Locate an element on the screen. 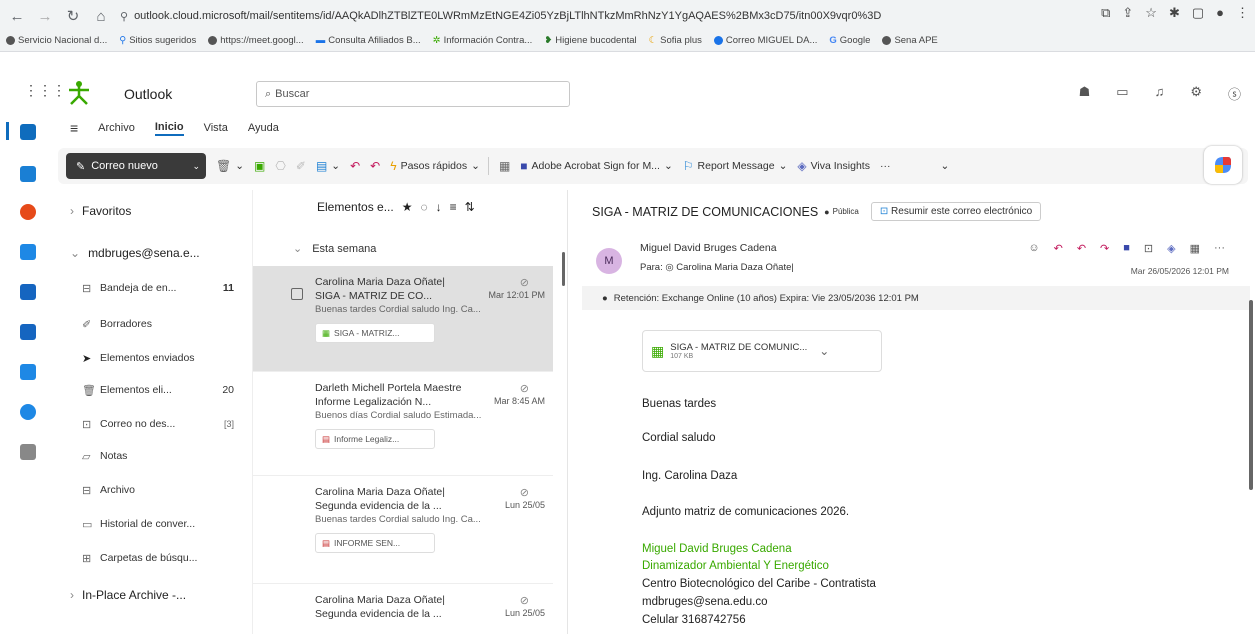  tab-inicio: Inicio is located at coordinates (169, 128).